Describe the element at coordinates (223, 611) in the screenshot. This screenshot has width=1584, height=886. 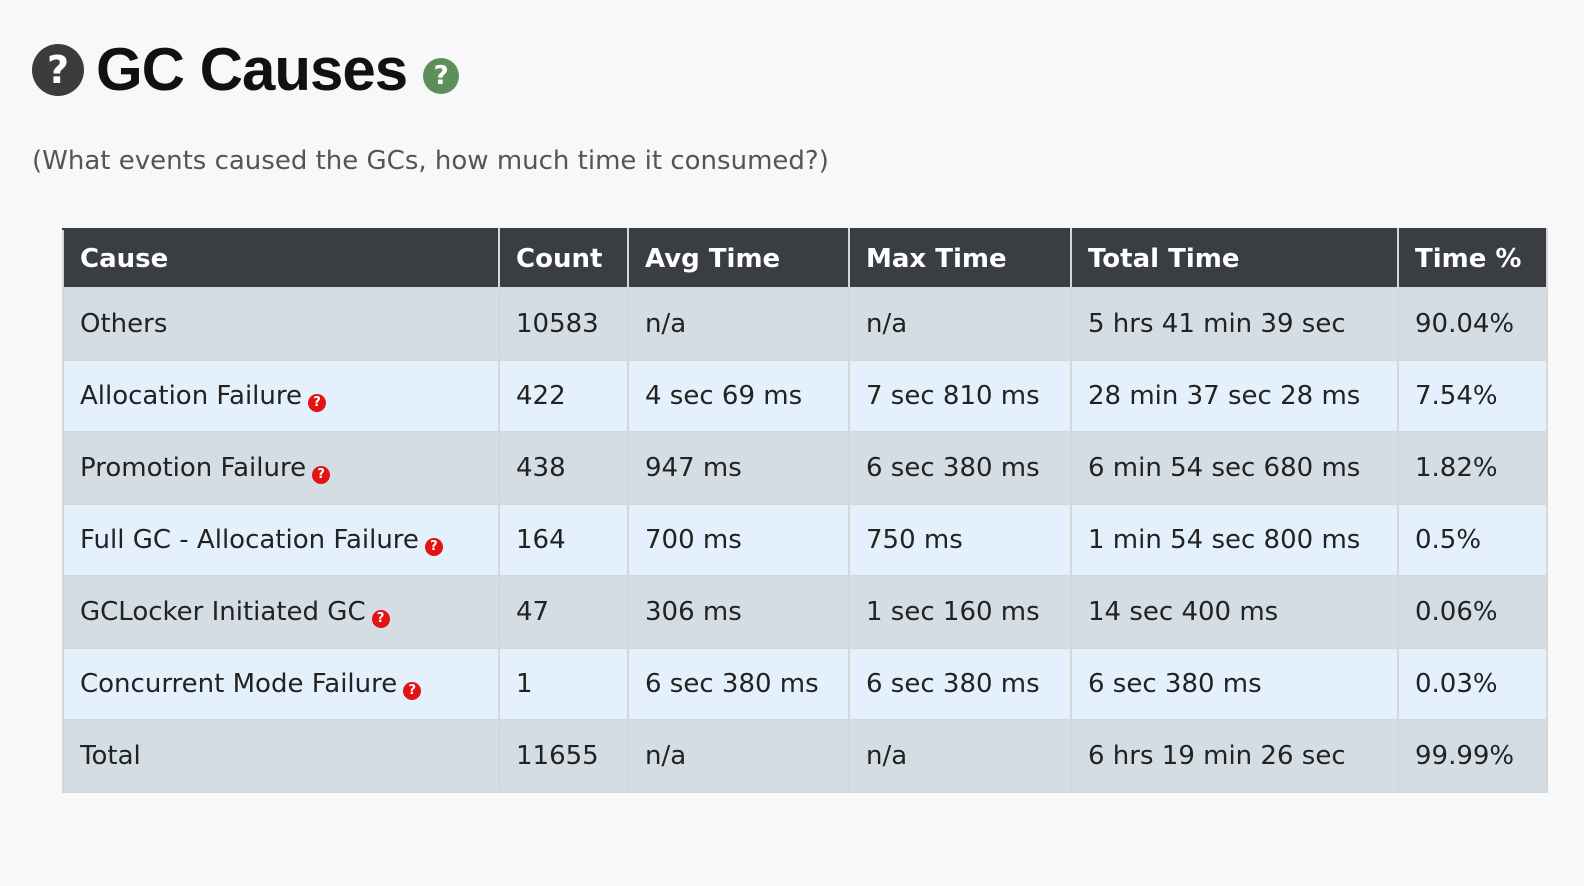
I see `cause-label: GCLocker Initiated GC` at that location.